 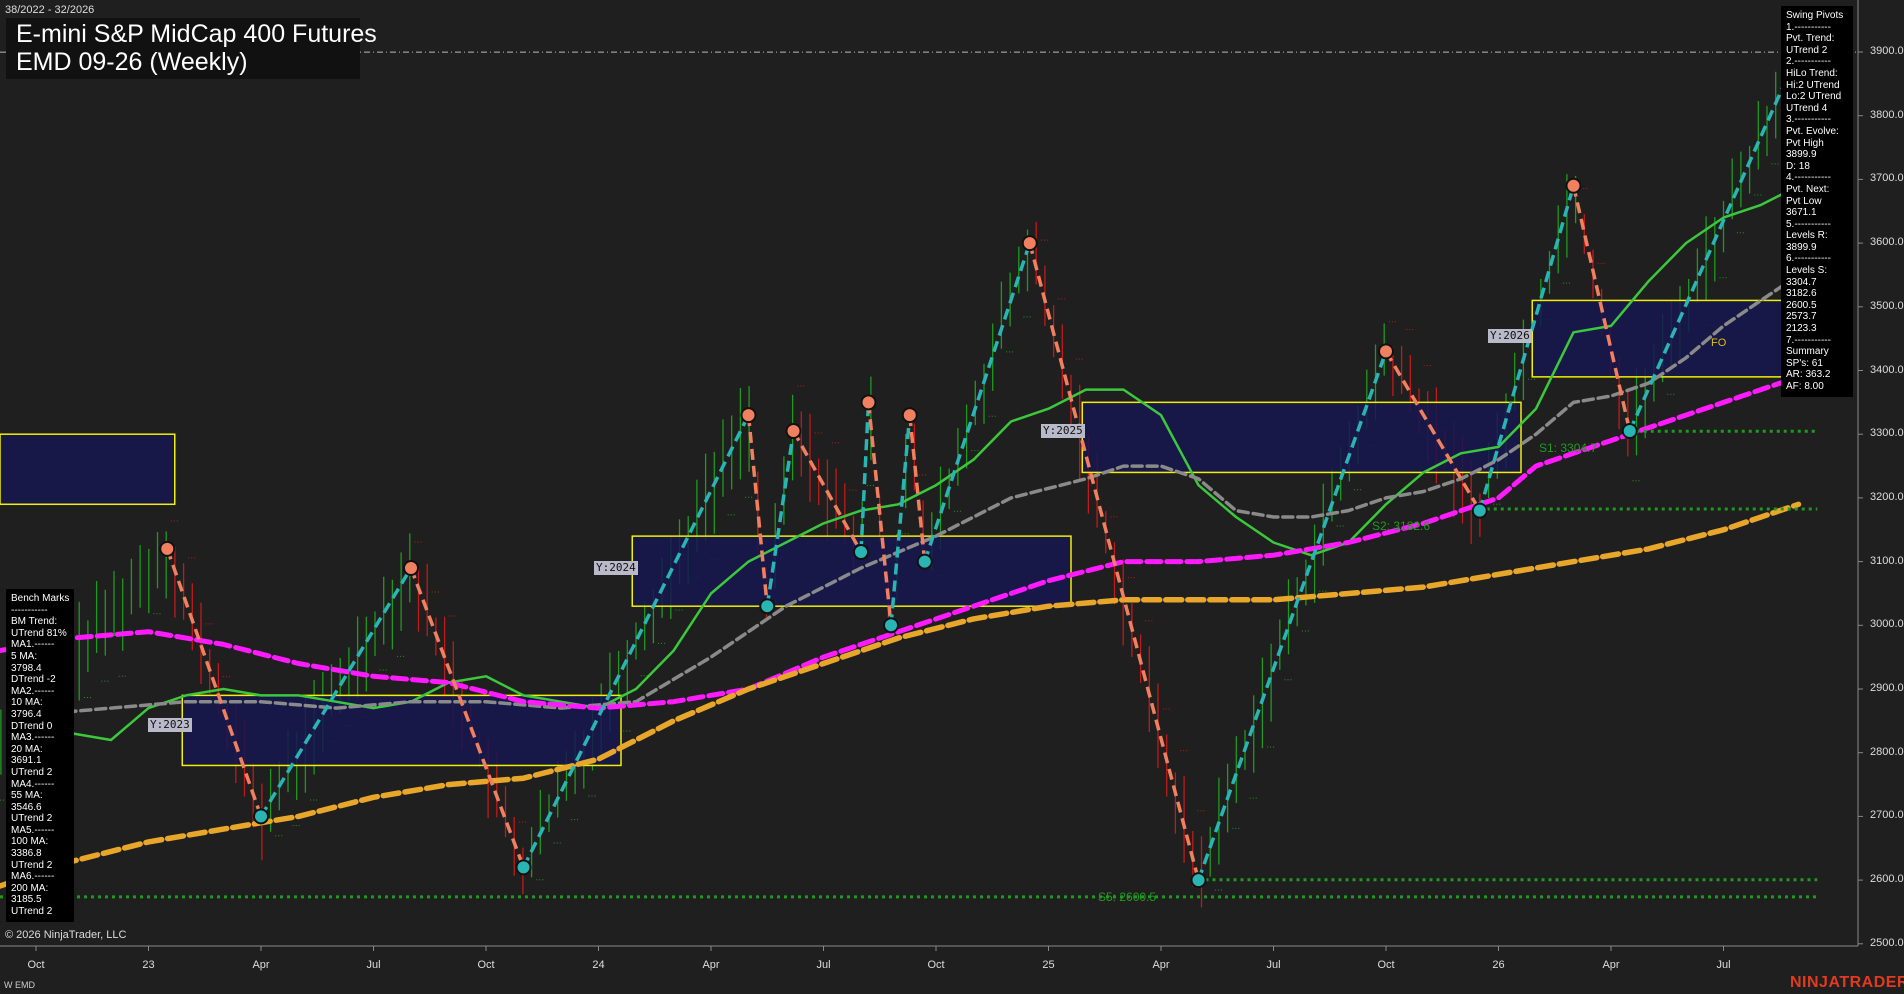 What do you see at coordinates (598, 965) in the screenshot?
I see `x-tick-label: 24` at bounding box center [598, 965].